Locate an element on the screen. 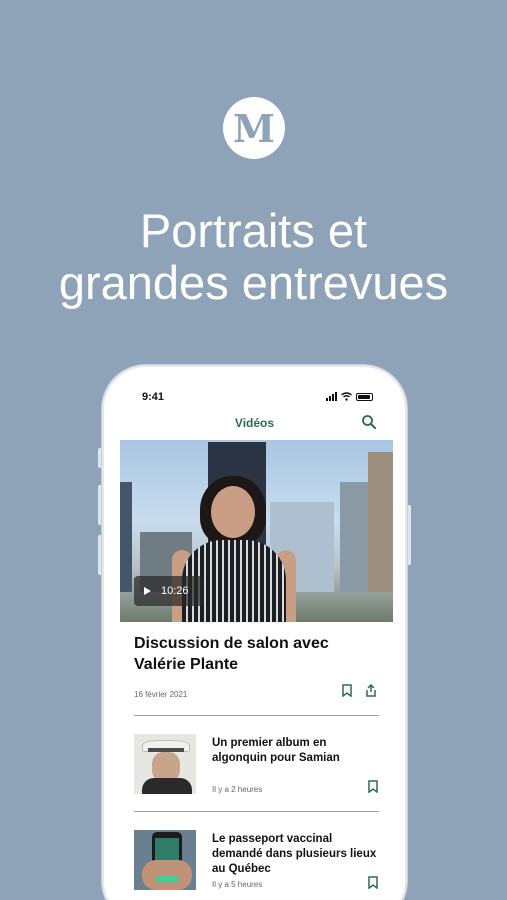 This screenshot has height=900, width=507. article-time: Il y a 5 heures is located at coordinates (237, 884).